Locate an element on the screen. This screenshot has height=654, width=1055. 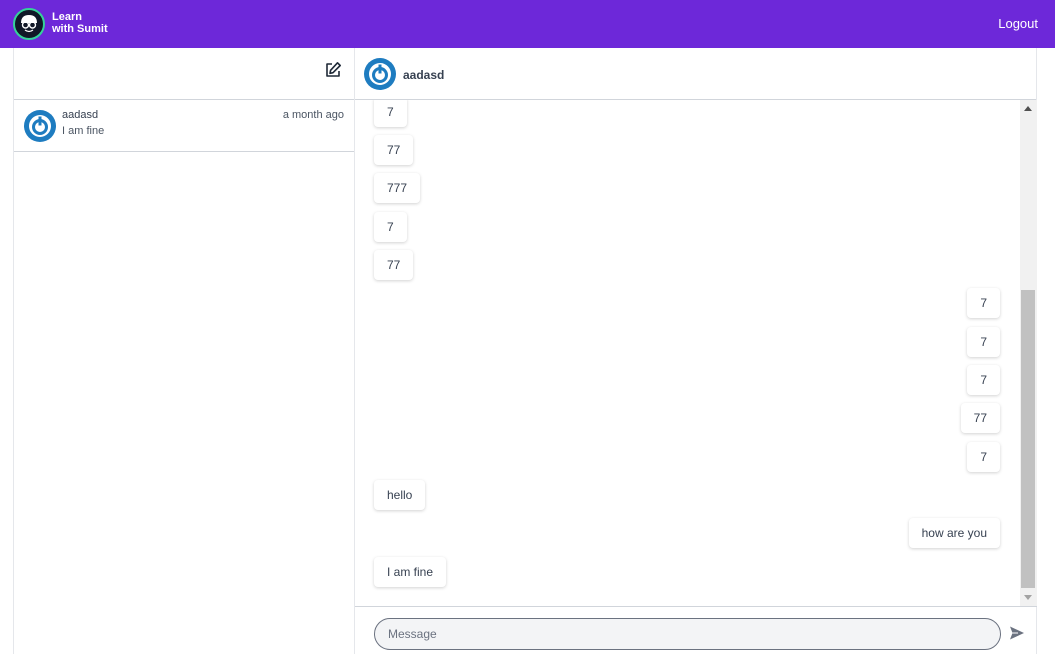
message-bubble: hello is located at coordinates (400, 495).